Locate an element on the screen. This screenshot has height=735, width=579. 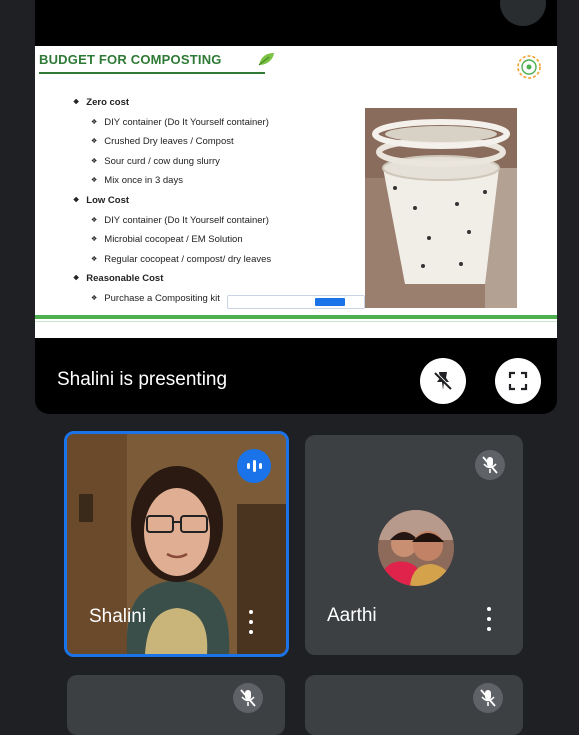
participant-name: Aarthi is located at coordinates (352, 615).